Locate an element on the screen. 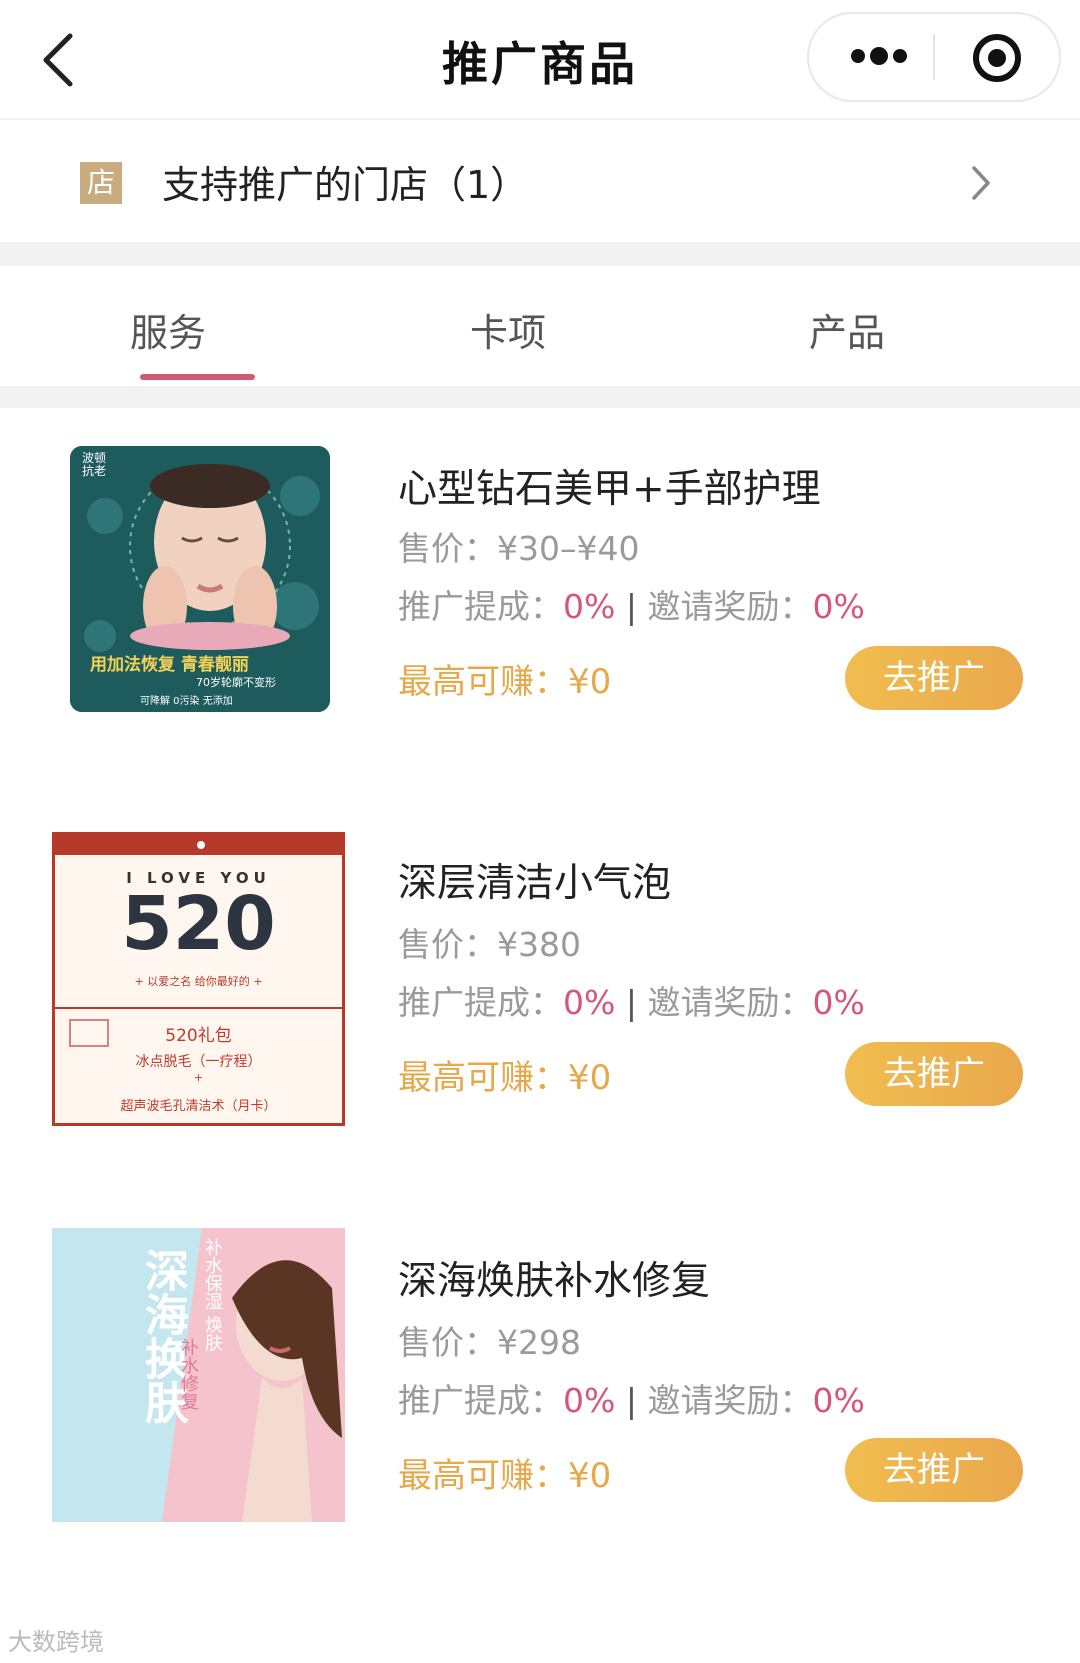 The height and width of the screenshot is (1663, 1080). chevron-right-icon is located at coordinates (981, 183).